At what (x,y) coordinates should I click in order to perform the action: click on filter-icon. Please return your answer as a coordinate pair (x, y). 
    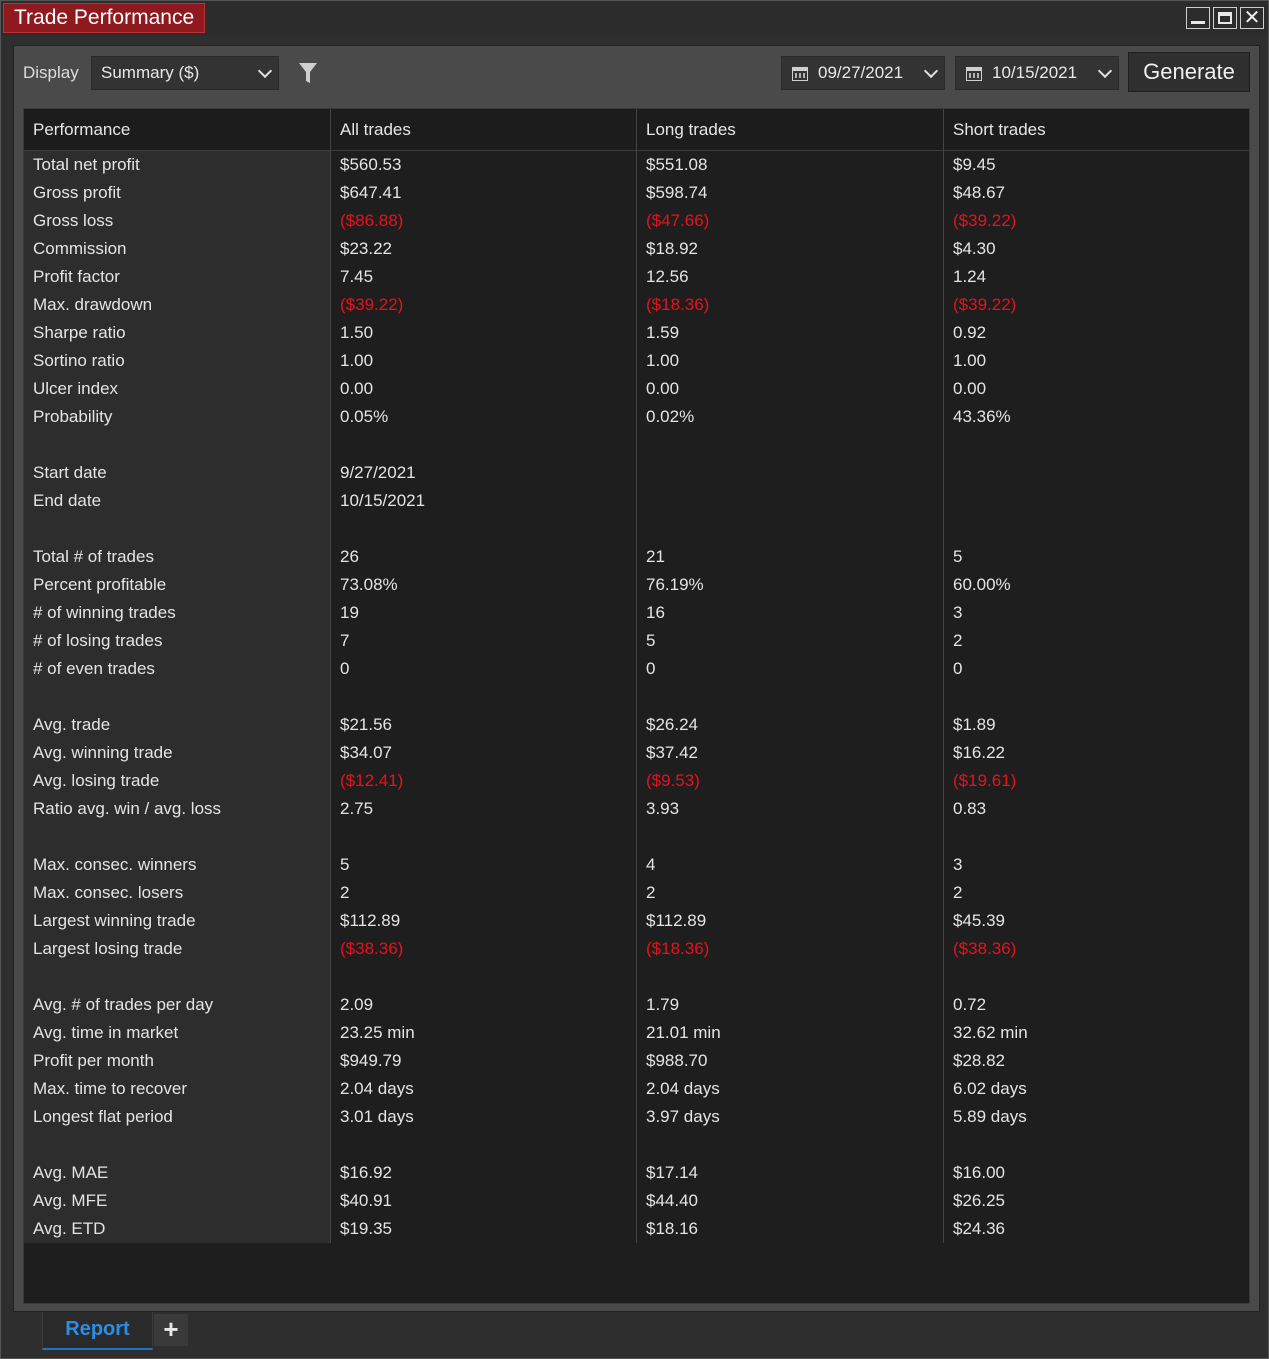
    Looking at the image, I should click on (308, 73).